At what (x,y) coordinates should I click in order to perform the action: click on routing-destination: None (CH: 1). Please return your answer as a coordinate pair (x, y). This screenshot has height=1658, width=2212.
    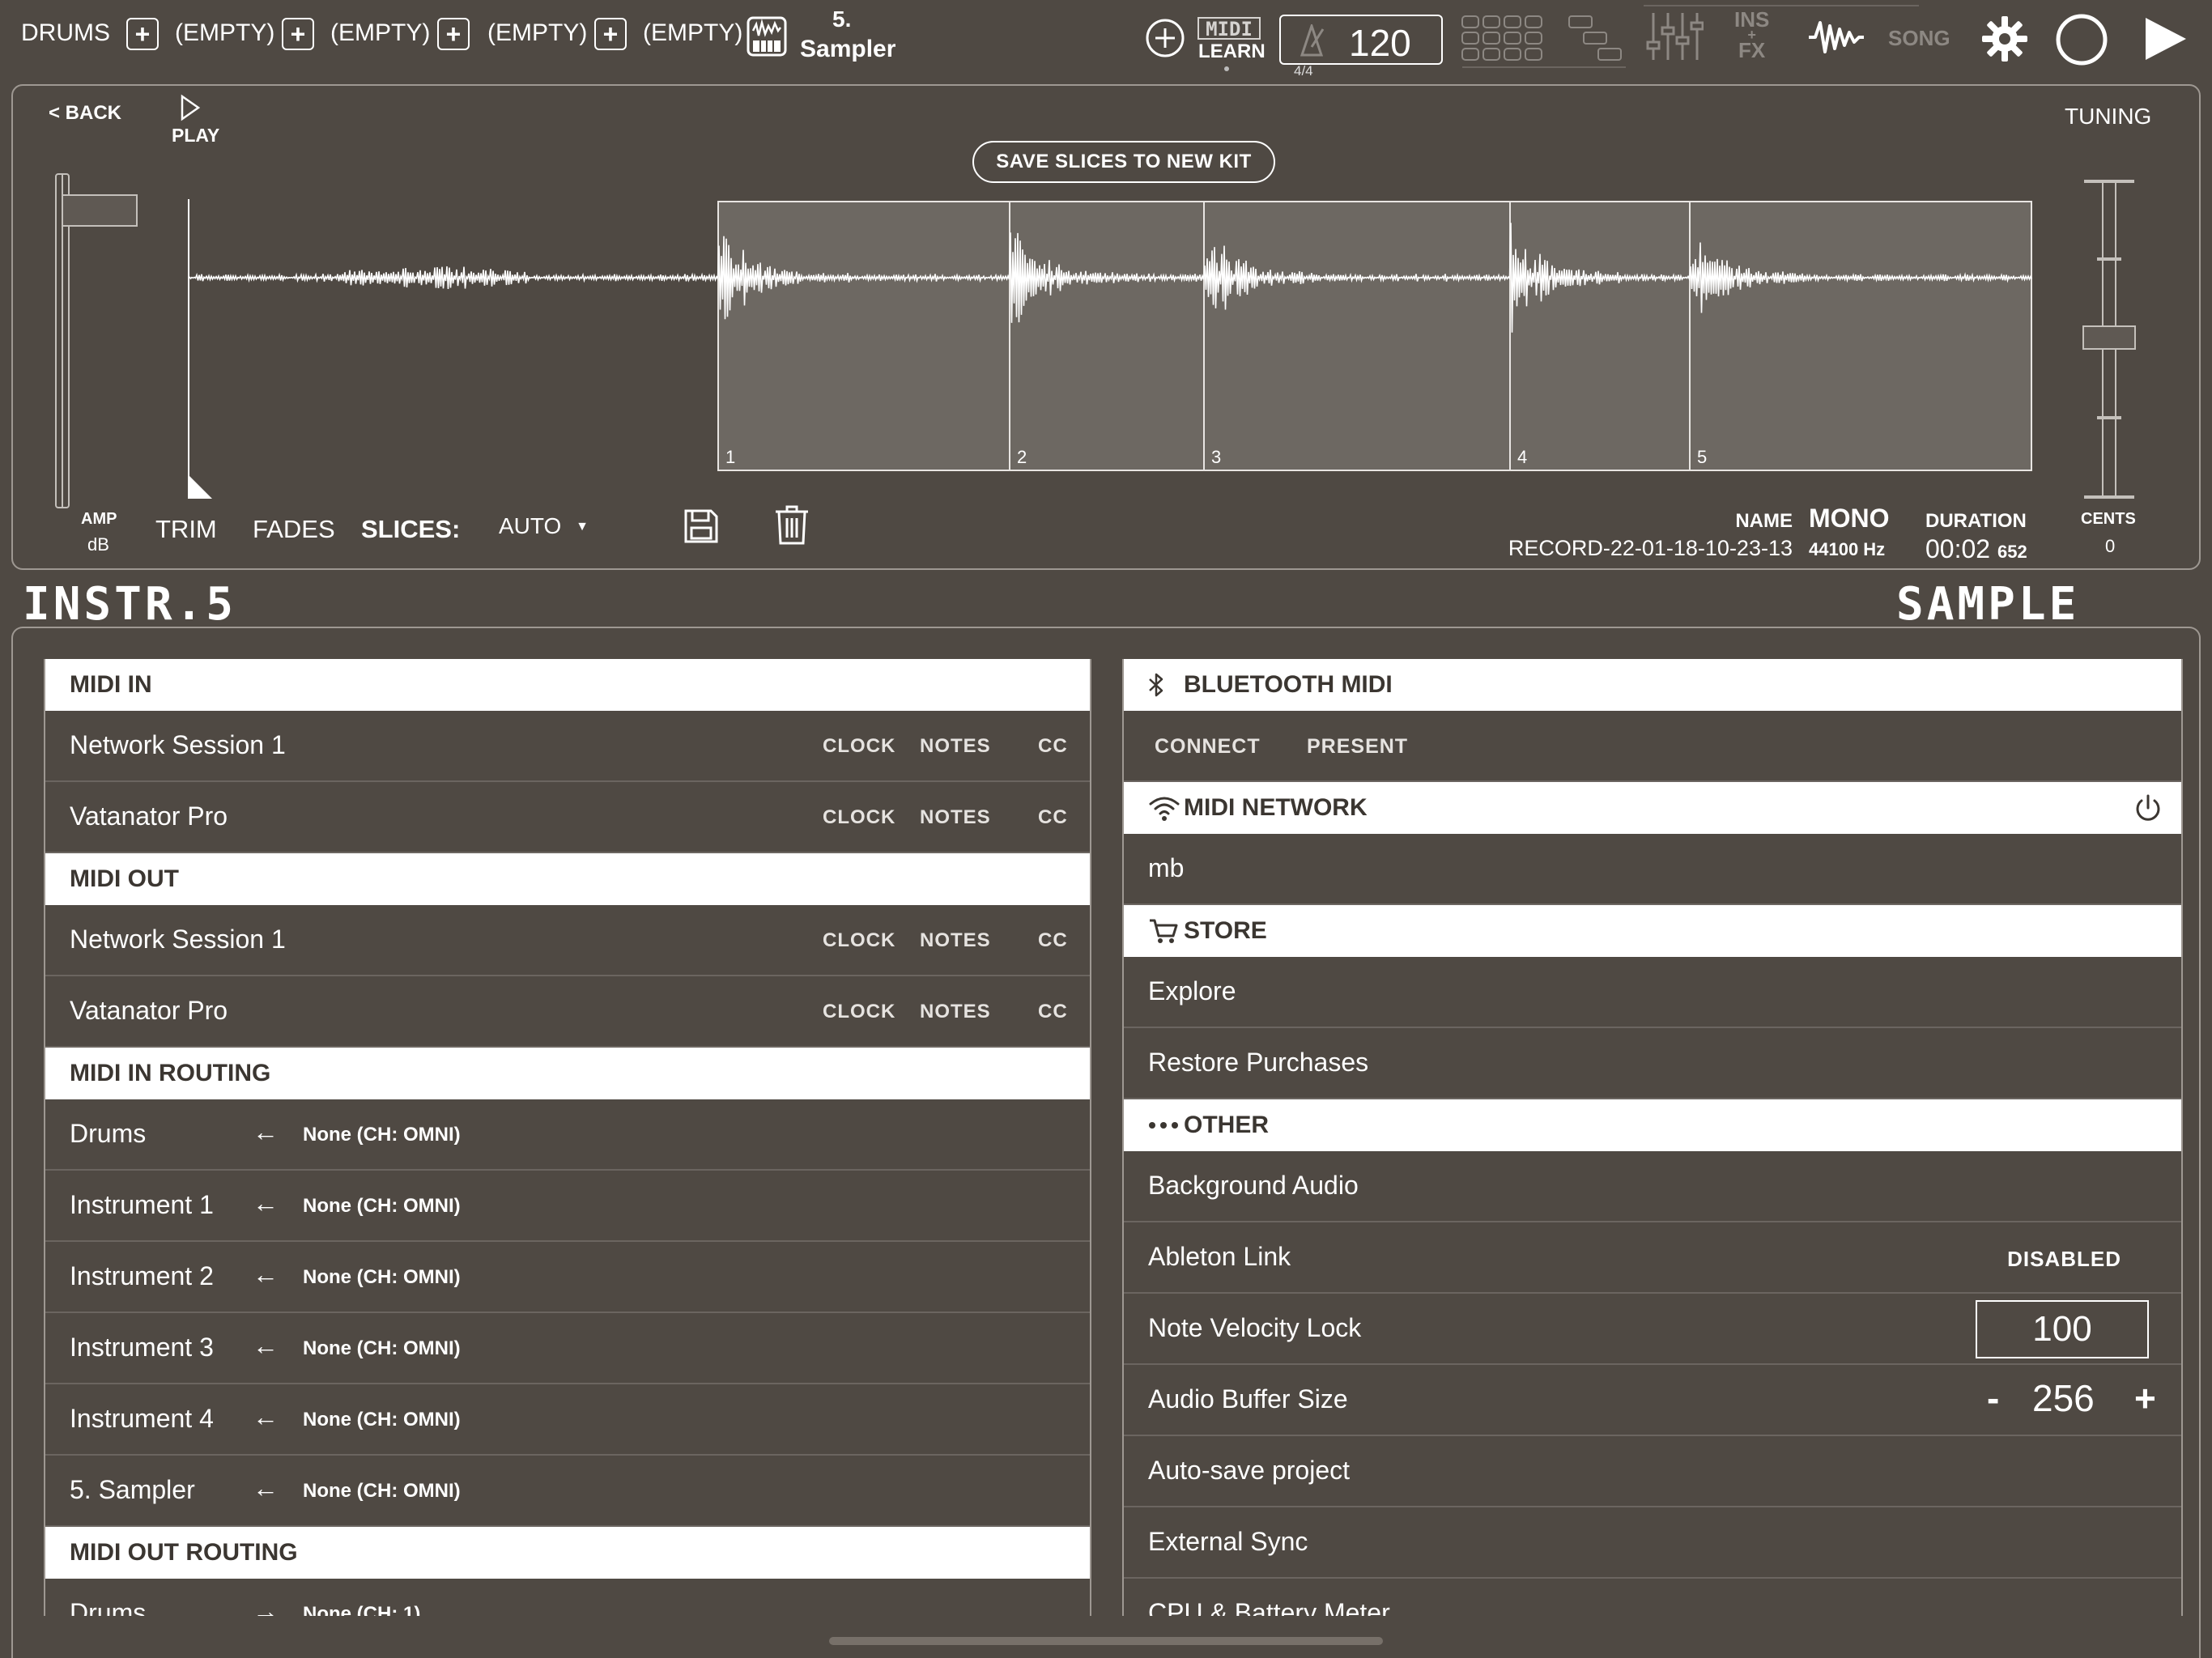
    Looking at the image, I should click on (362, 1609).